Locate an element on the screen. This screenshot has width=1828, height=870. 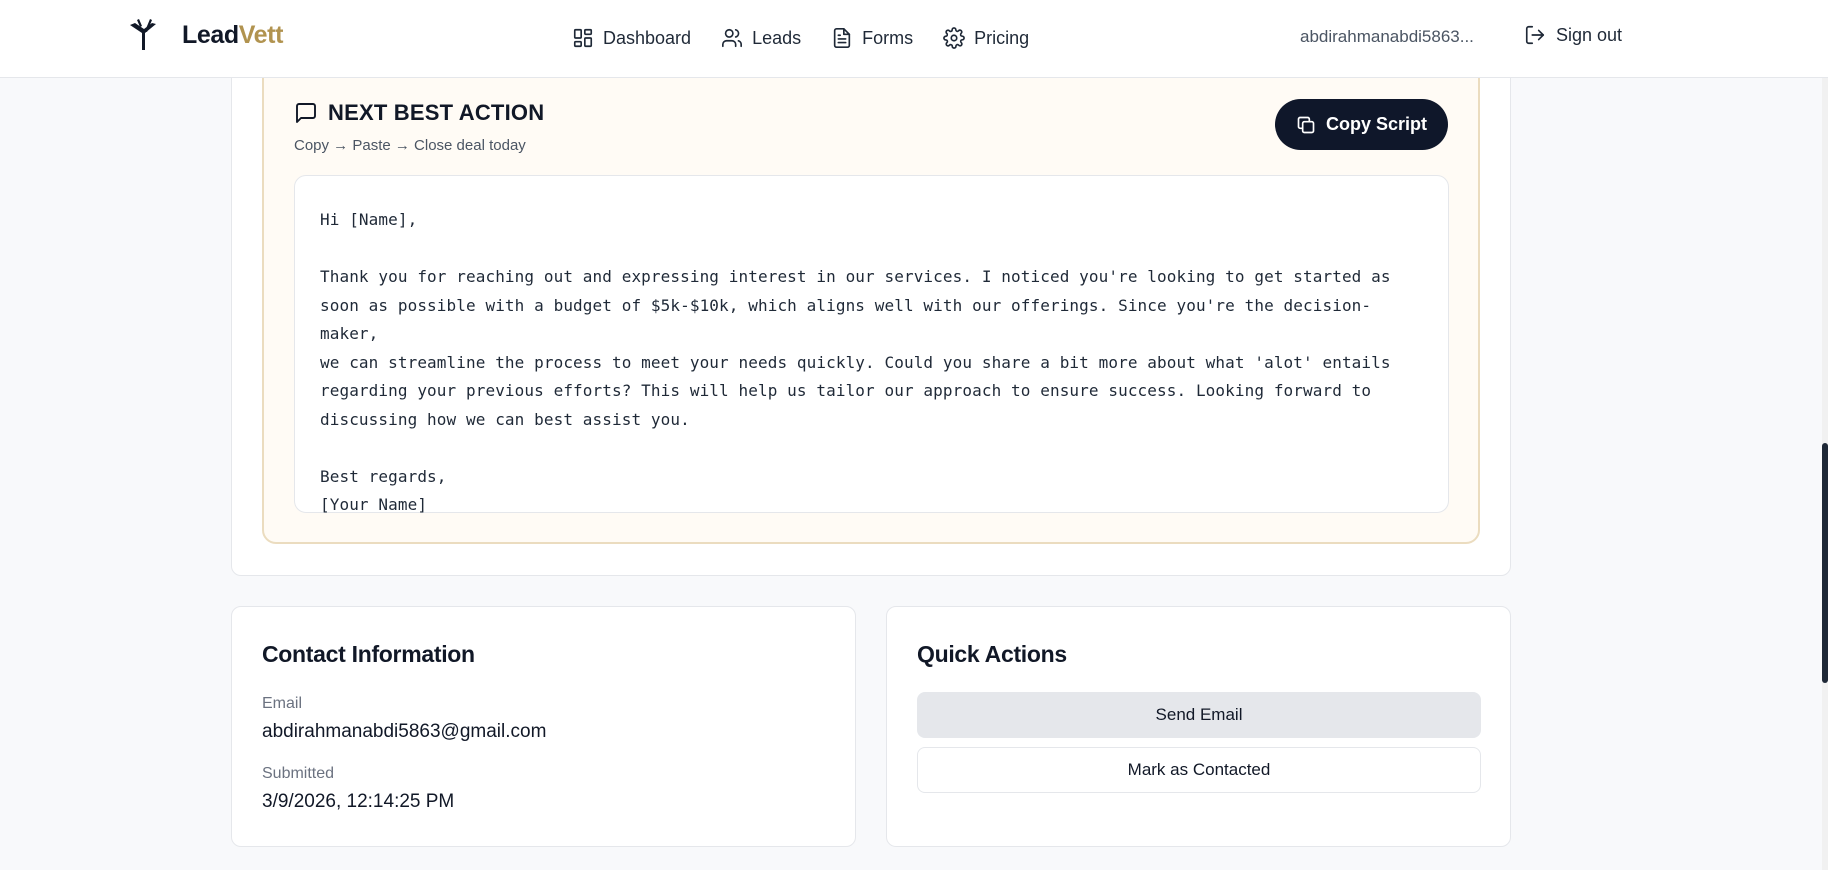
brand-logo: LeadVett is located at coordinates (205, 35).